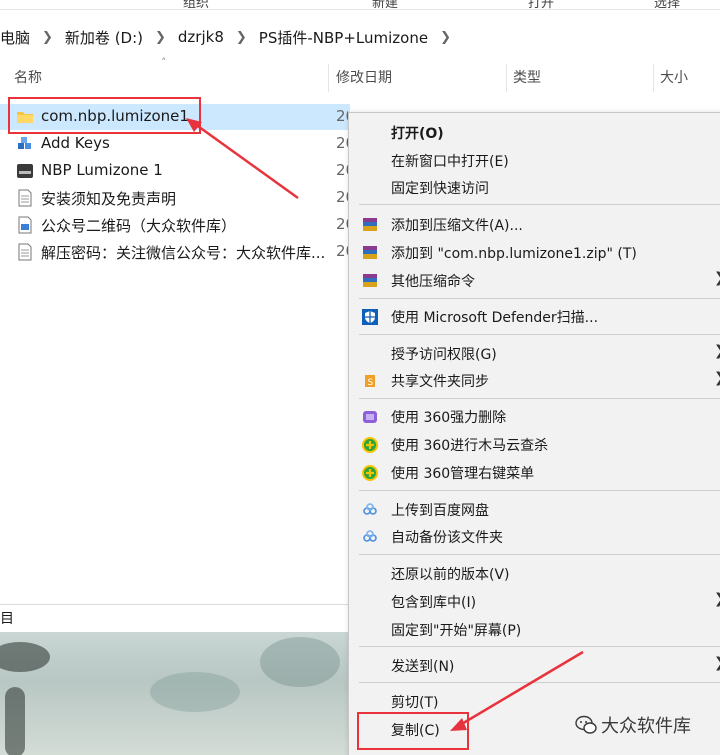 This screenshot has width=720, height=755. I want to click on menu-item-label: 使用 360管理右键菜单, so click(463, 474).